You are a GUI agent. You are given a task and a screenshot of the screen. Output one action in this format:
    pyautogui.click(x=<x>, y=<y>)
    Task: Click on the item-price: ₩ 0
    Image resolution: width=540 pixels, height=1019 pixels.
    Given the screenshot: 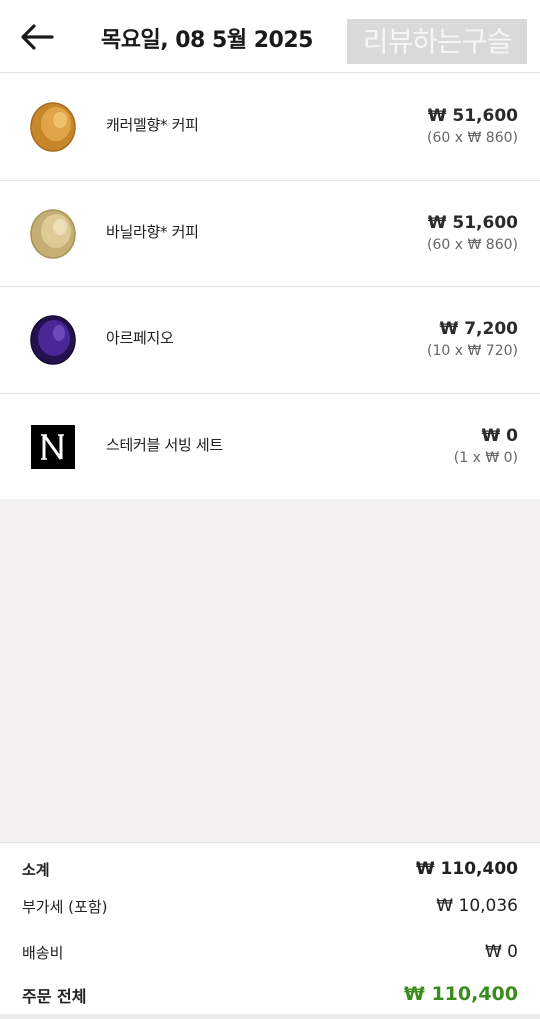 What is the action you would take?
    pyautogui.click(x=500, y=435)
    